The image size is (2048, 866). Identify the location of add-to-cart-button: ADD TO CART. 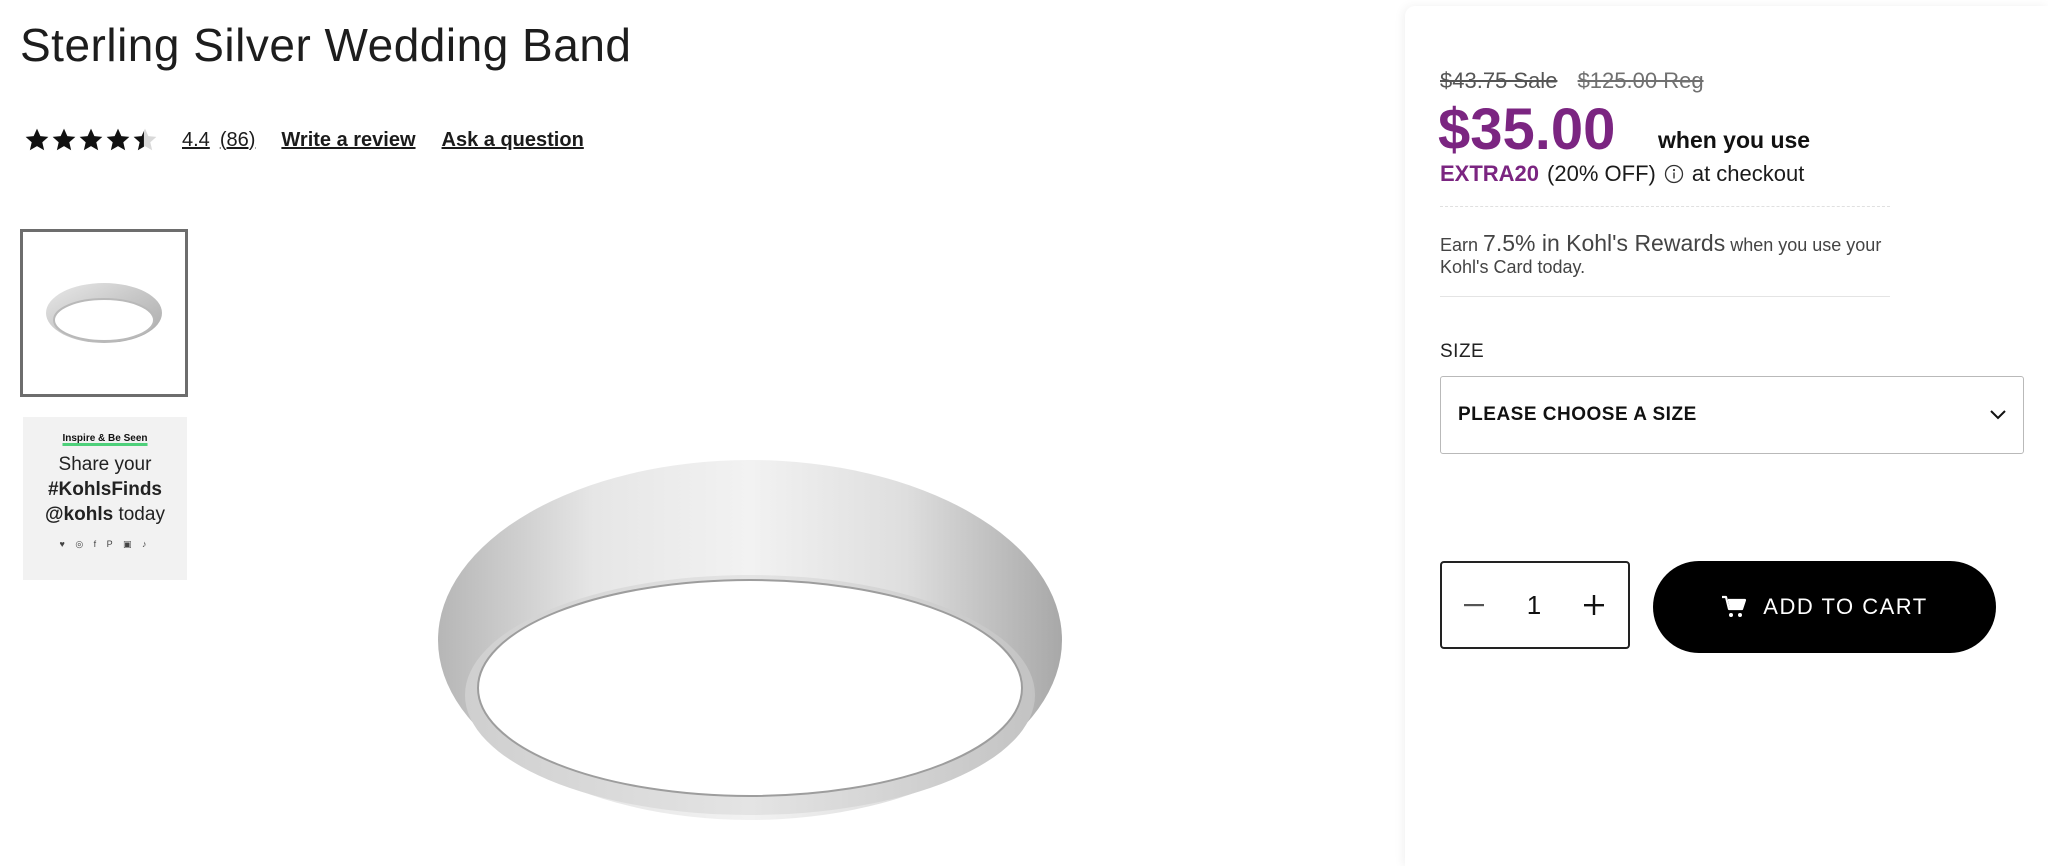
(1824, 607).